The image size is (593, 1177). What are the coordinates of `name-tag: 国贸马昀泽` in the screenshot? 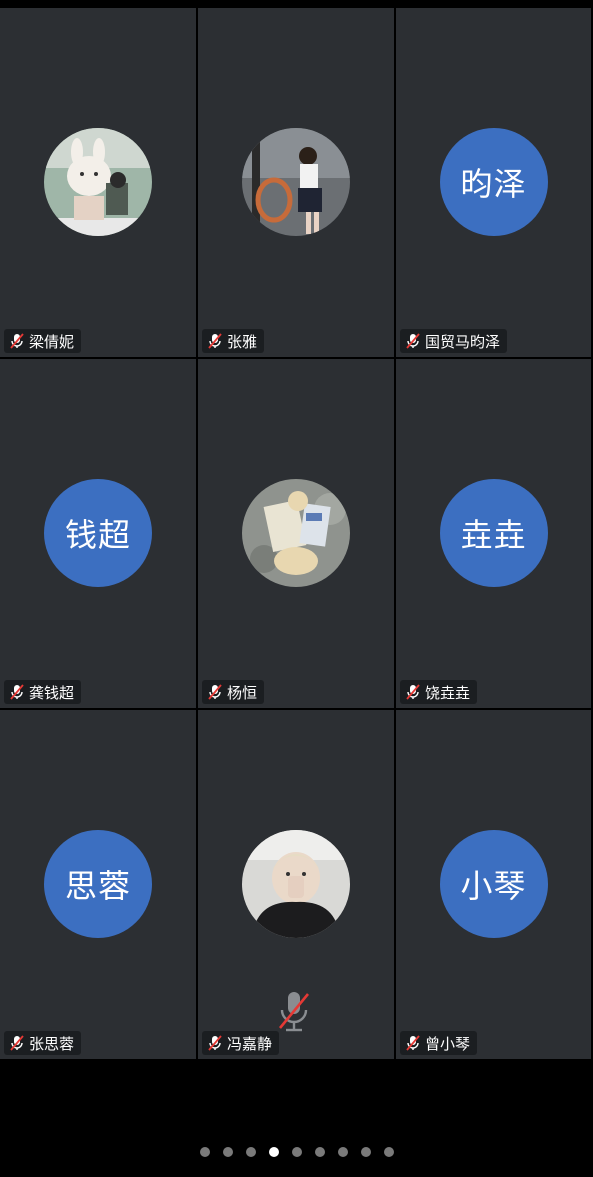 It's located at (454, 341).